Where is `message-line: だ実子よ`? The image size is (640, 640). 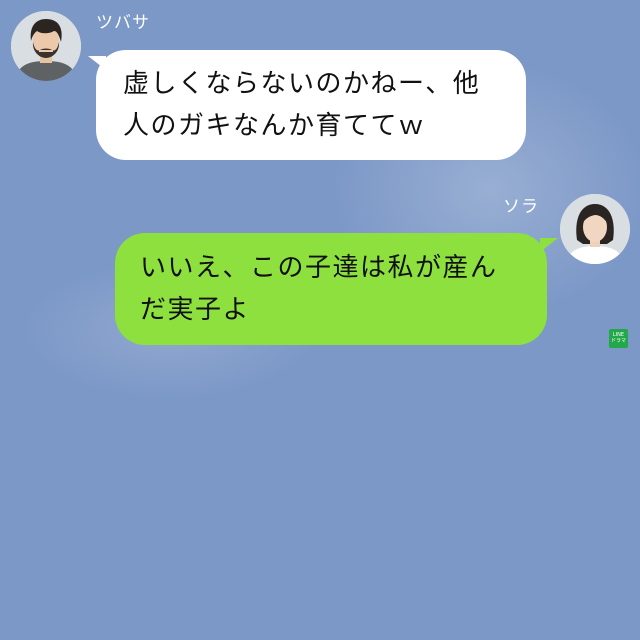 message-line: だ実子よ is located at coordinates (195, 310).